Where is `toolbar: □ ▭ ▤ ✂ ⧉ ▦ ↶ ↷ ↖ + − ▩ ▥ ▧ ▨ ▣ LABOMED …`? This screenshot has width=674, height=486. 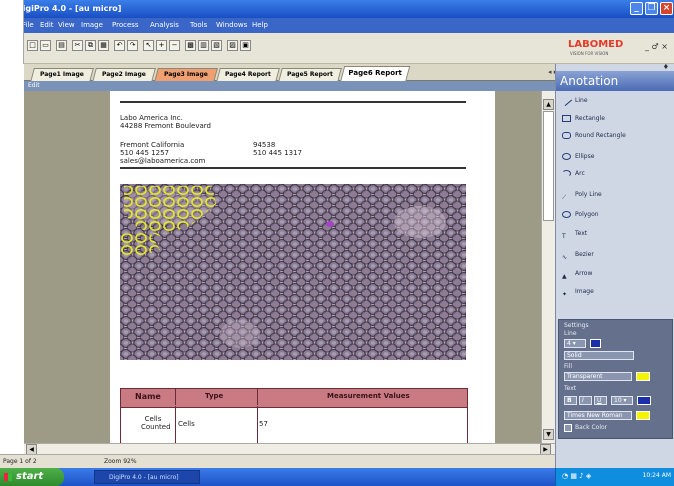 toolbar: □ ▭ ▤ ✂ ⧉ ▦ ↶ ↷ ↖ + − ▩ ▥ ▧ ▨ ▣ LABOMED … is located at coordinates (337, 48).